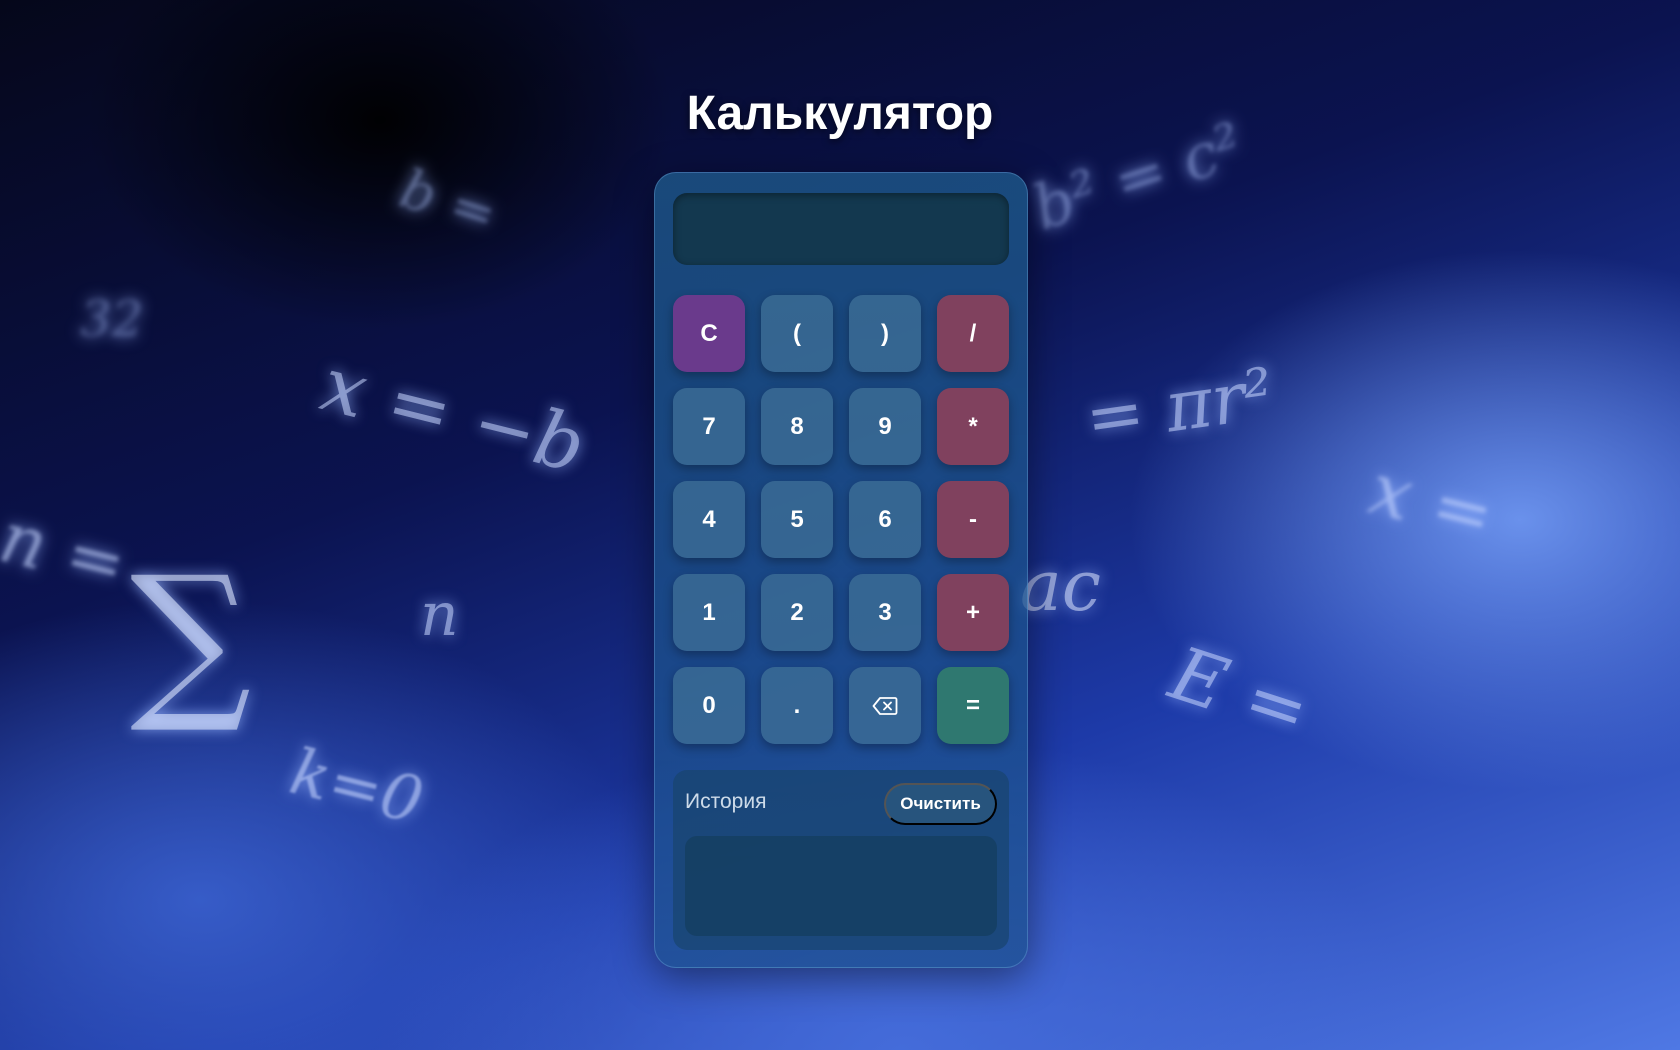 This screenshot has width=1680, height=1050. I want to click on subtract-button: -, so click(973, 519).